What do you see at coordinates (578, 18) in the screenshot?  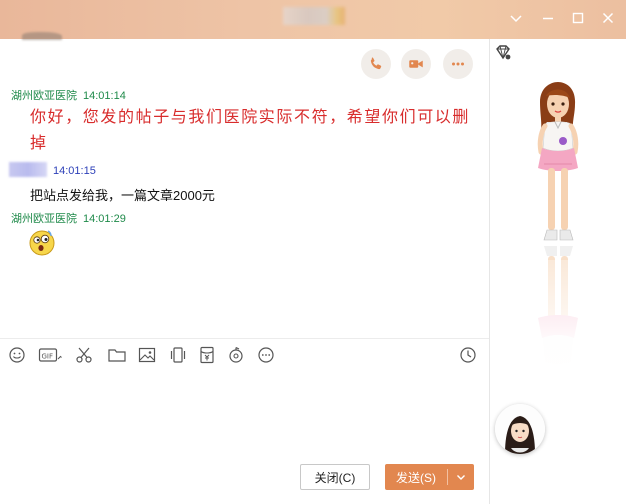 I see `maximize-icon` at bounding box center [578, 18].